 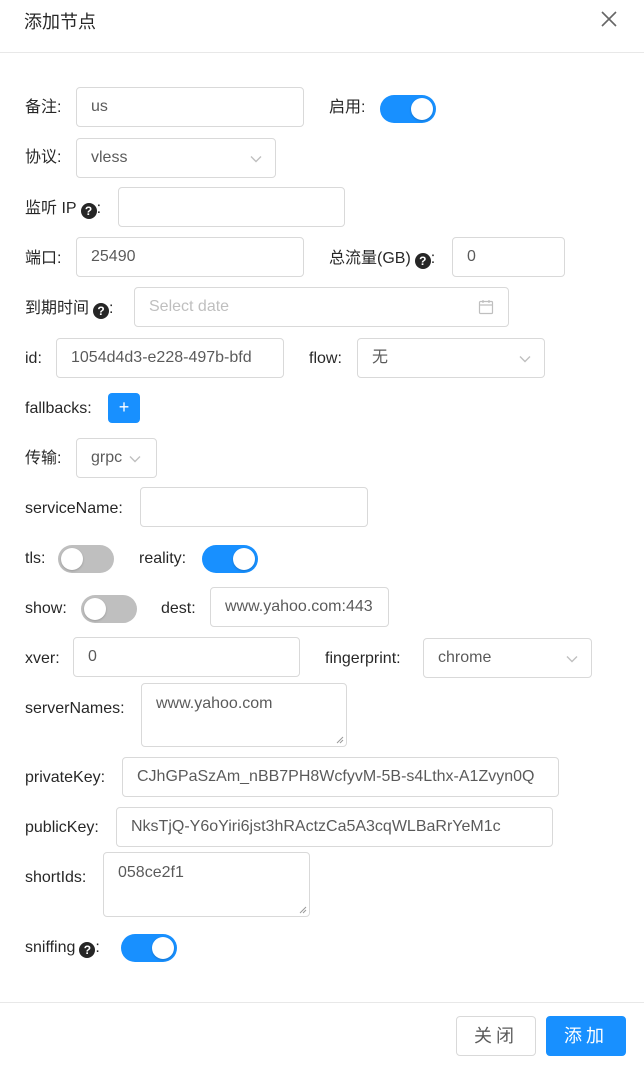 What do you see at coordinates (370, 258) in the screenshot?
I see `total-traffic-label-text: 总流量(GB)` at bounding box center [370, 258].